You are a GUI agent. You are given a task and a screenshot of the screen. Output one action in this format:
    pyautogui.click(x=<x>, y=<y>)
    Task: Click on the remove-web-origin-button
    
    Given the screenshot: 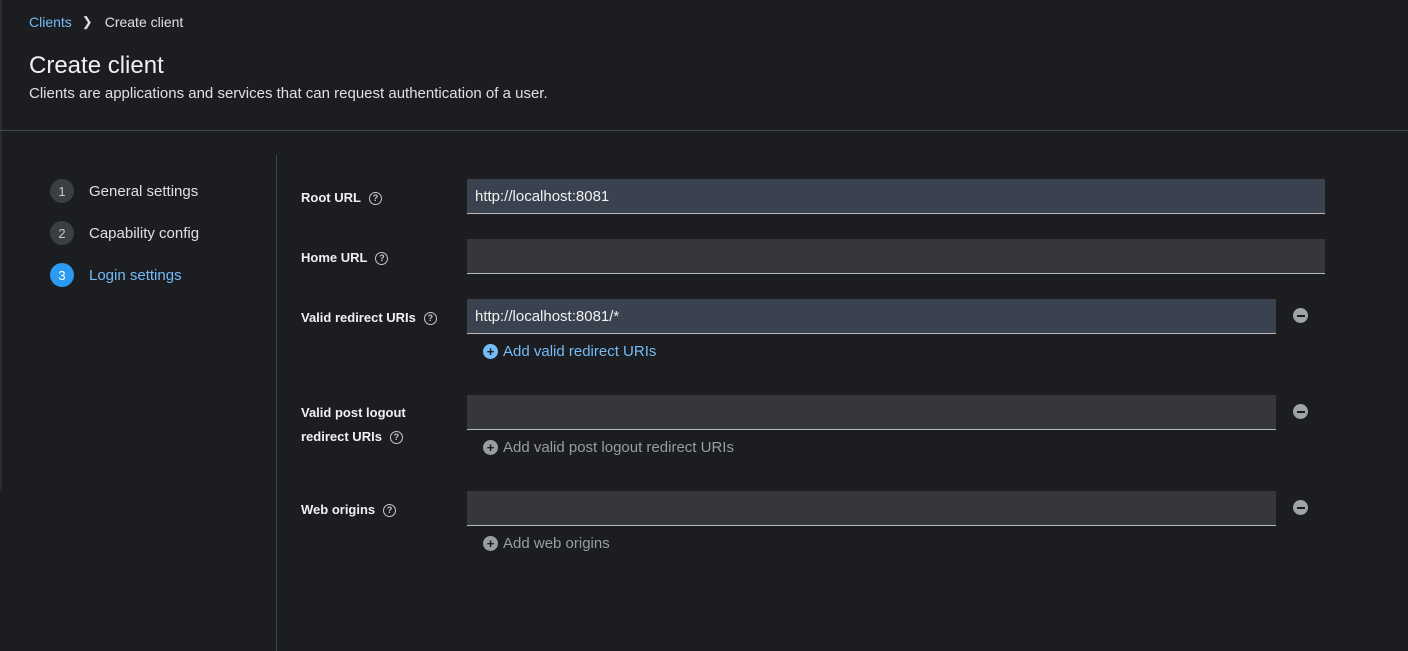 What is the action you would take?
    pyautogui.click(x=1300, y=507)
    